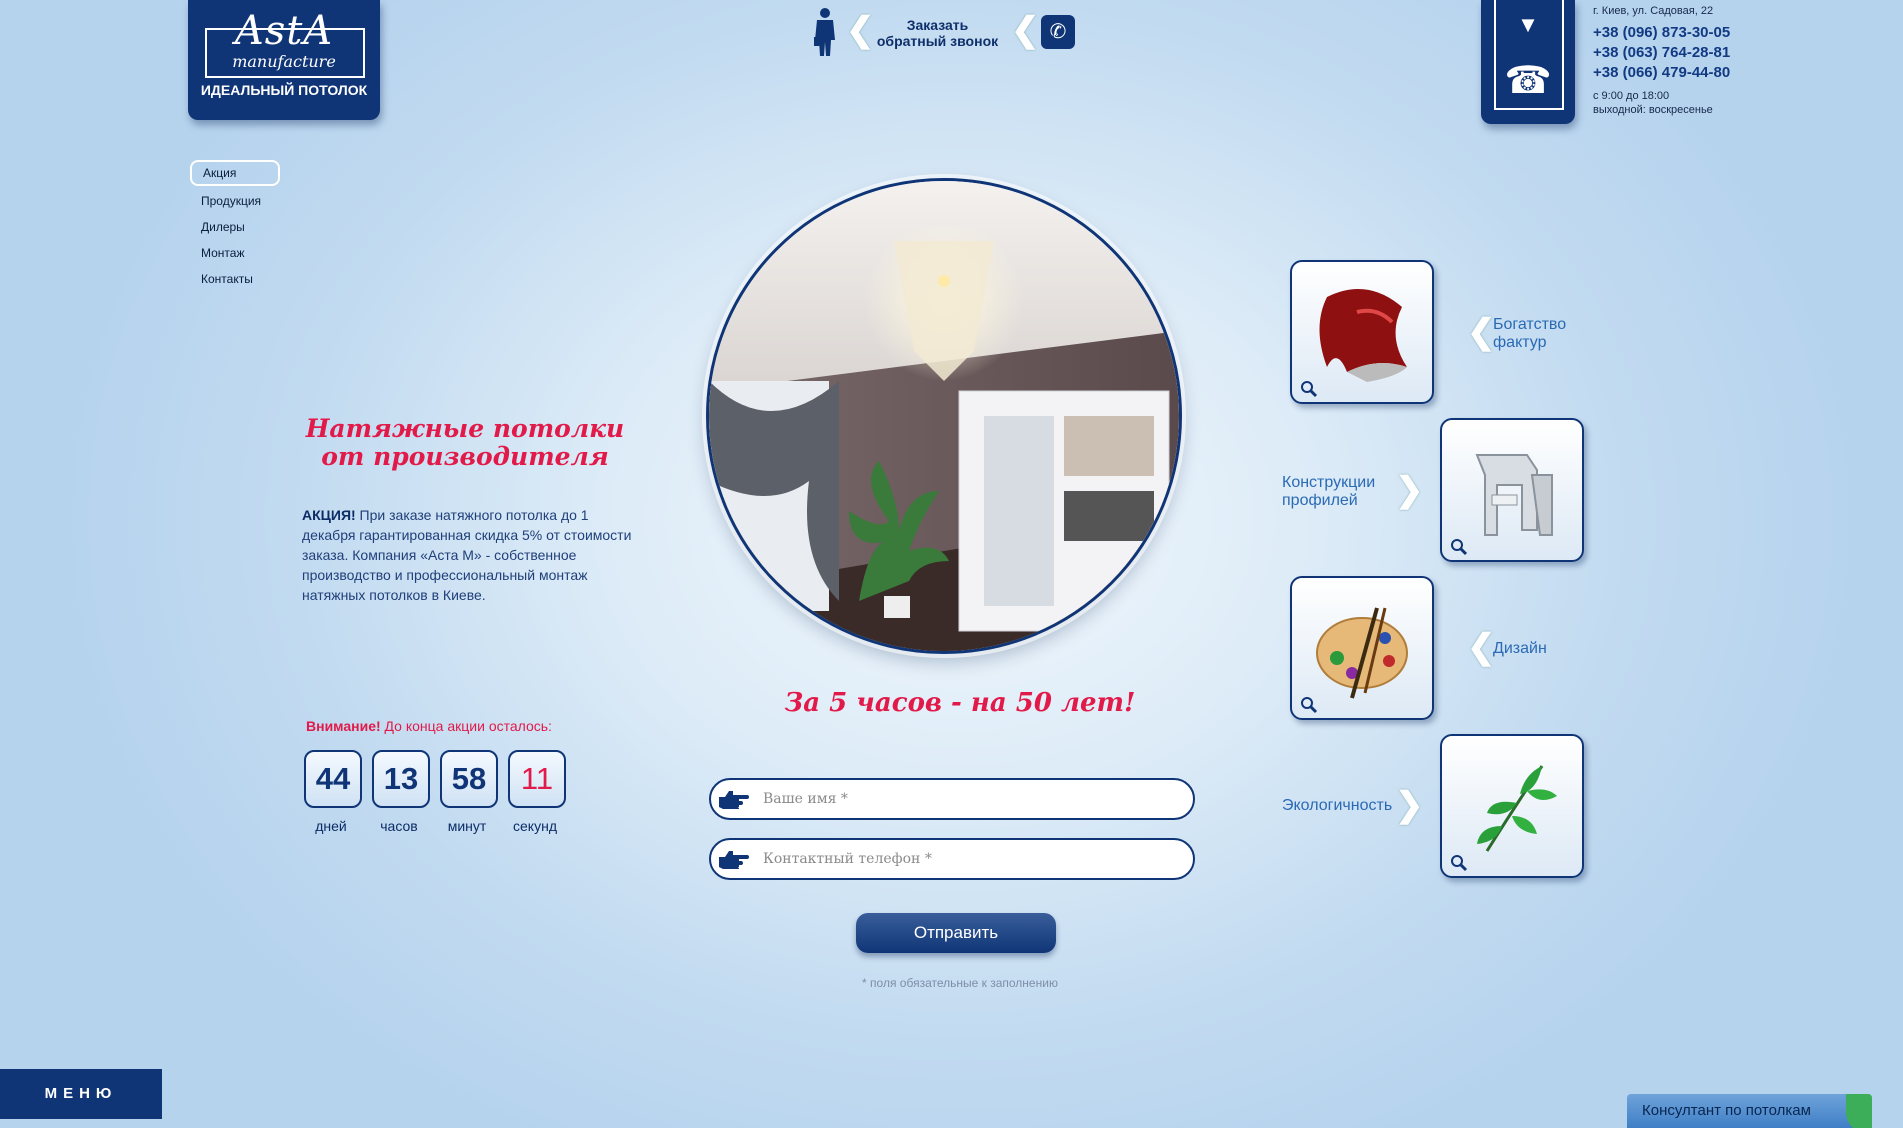  Describe the element at coordinates (284, 90) in the screenshot. I see `logo-tagline: ИДЕАЛЬНЫЙ ПОТОЛОК` at that location.